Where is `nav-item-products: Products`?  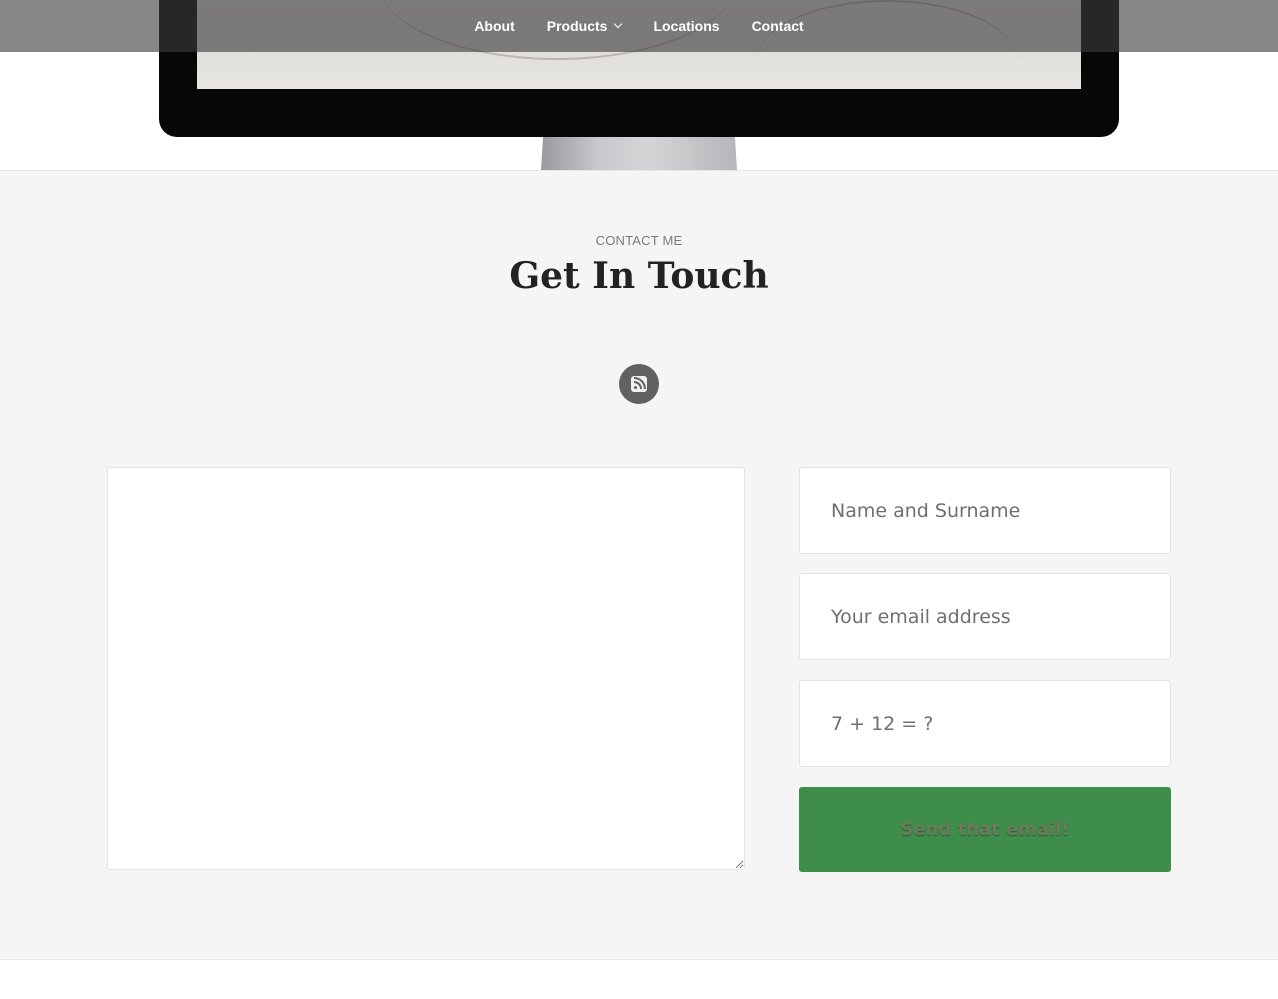
nav-item-products: Products is located at coordinates (584, 26).